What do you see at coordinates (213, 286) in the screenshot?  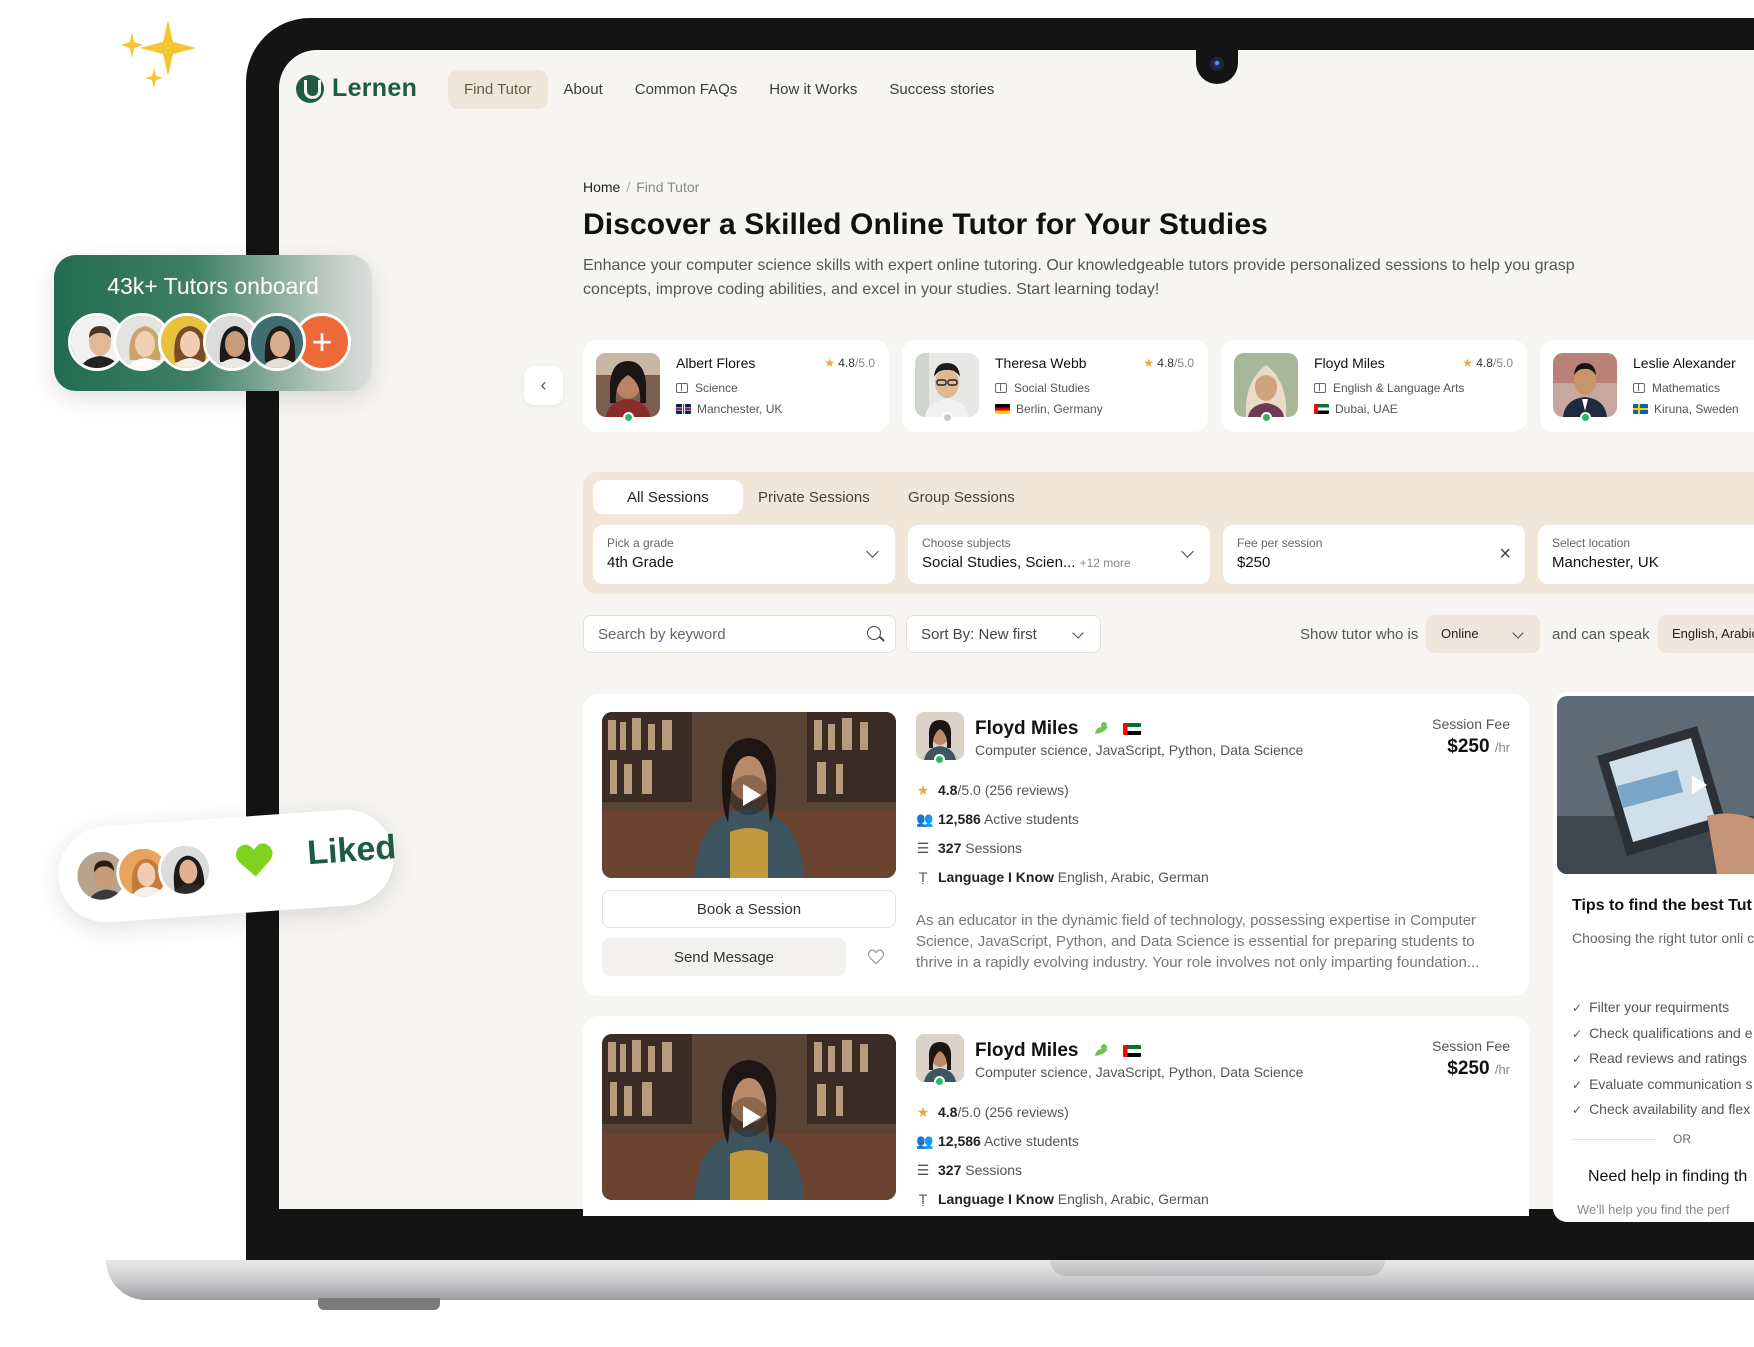 I see `tutors-onboard-text: 43k+ Tutors onboard` at bounding box center [213, 286].